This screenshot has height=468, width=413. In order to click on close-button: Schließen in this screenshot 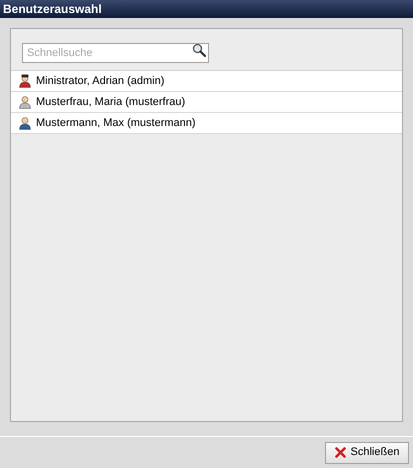, I will do `click(367, 453)`.